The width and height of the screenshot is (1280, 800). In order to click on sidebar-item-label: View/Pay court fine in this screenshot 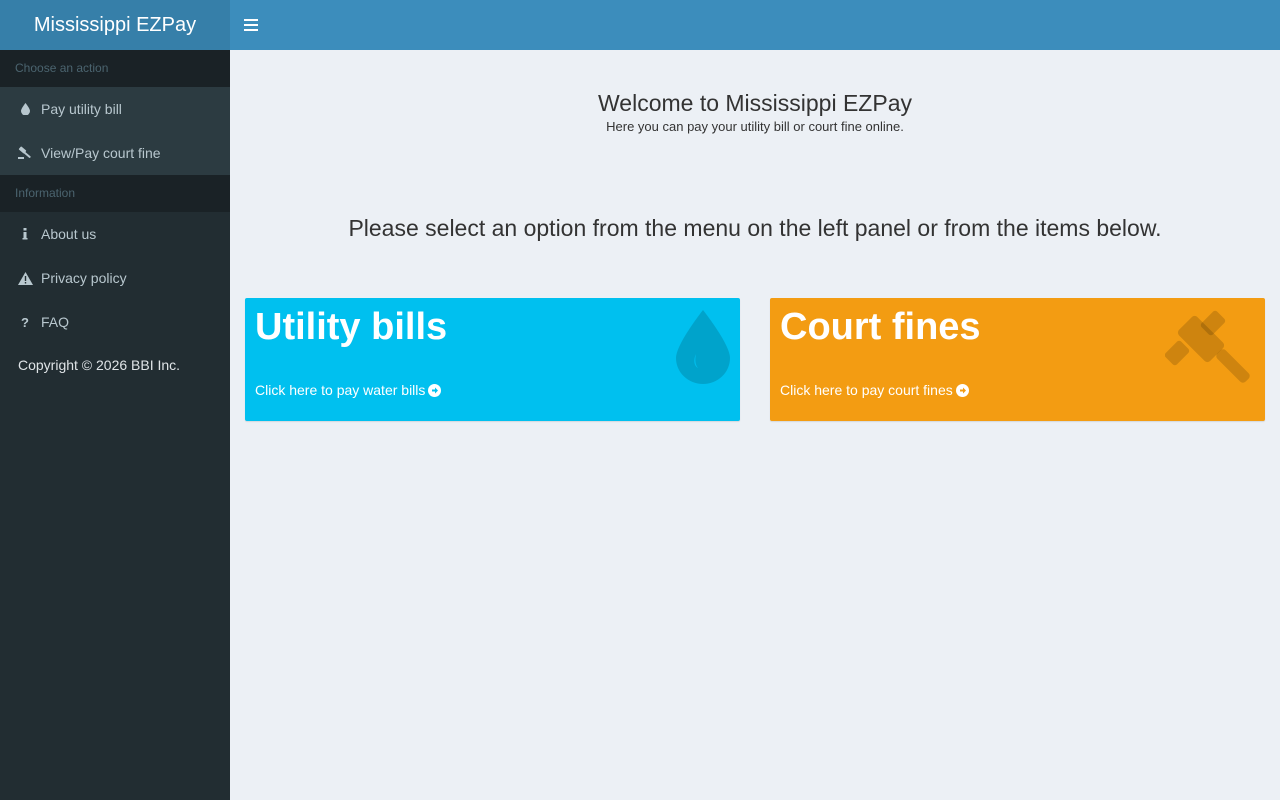, I will do `click(101, 153)`.